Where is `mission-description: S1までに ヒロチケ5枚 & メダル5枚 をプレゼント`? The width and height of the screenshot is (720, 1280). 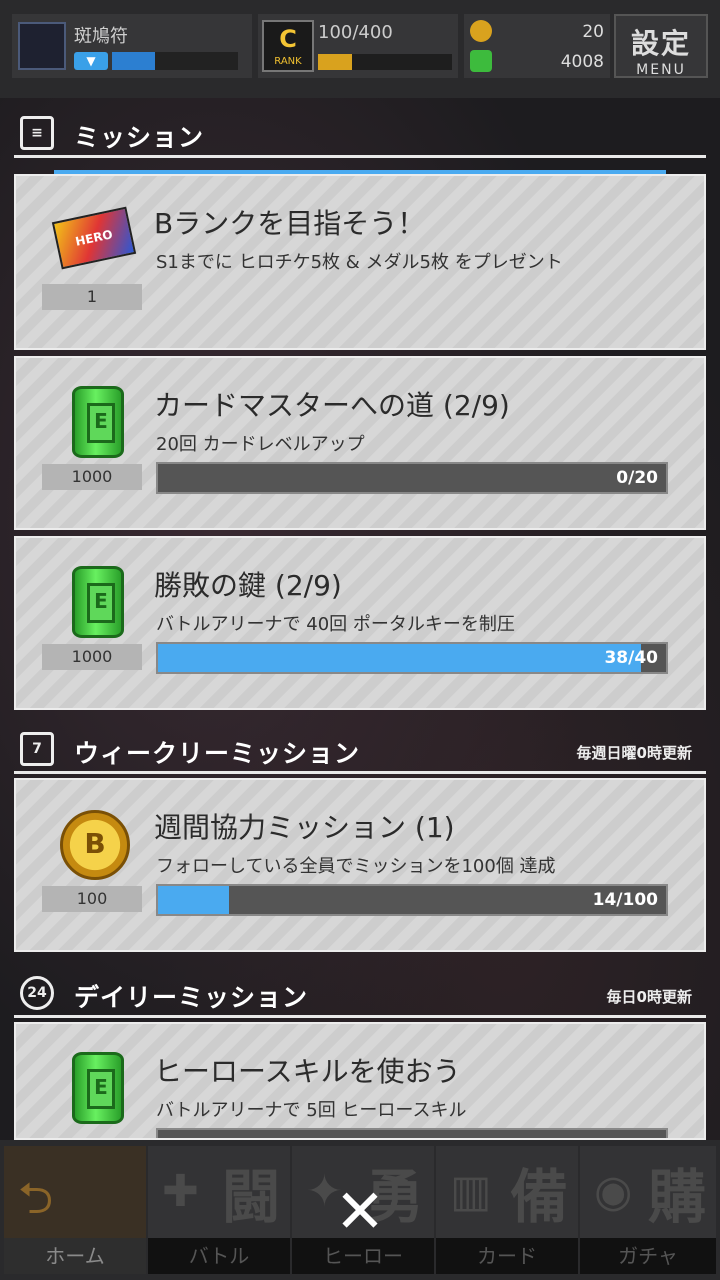
mission-description: S1までに ヒロチケ5枚 & メダル5枚 をプレゼント is located at coordinates (359, 262).